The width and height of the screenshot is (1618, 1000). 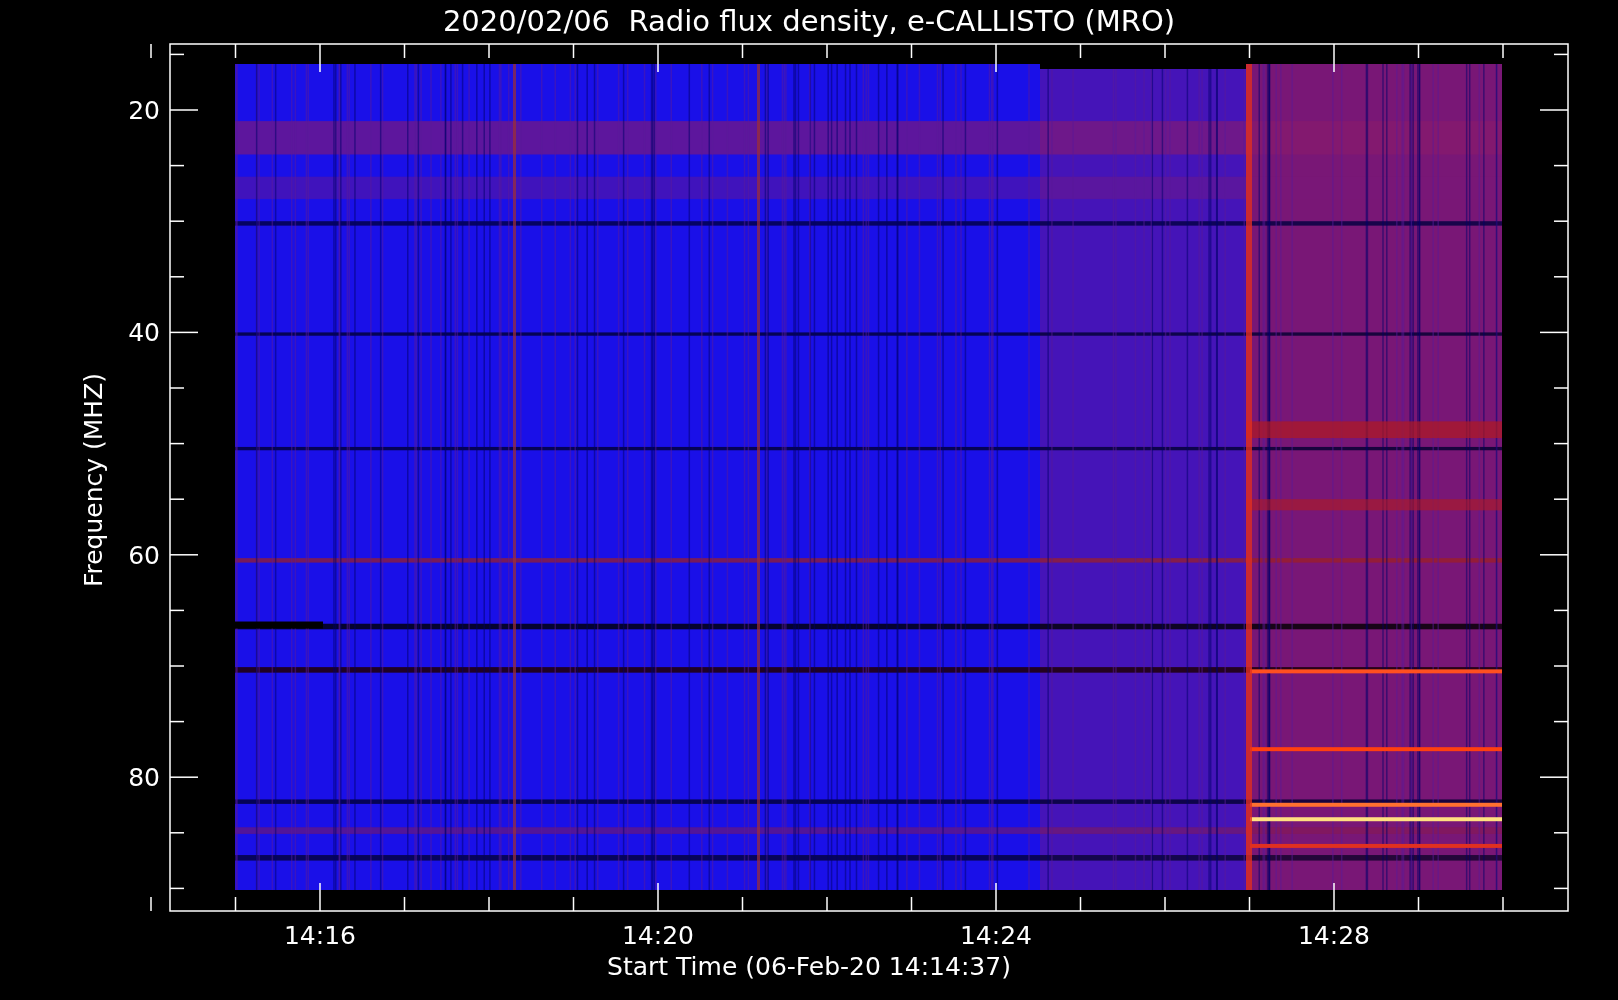 What do you see at coordinates (658, 935) in the screenshot?
I see `tick-label: 14:20` at bounding box center [658, 935].